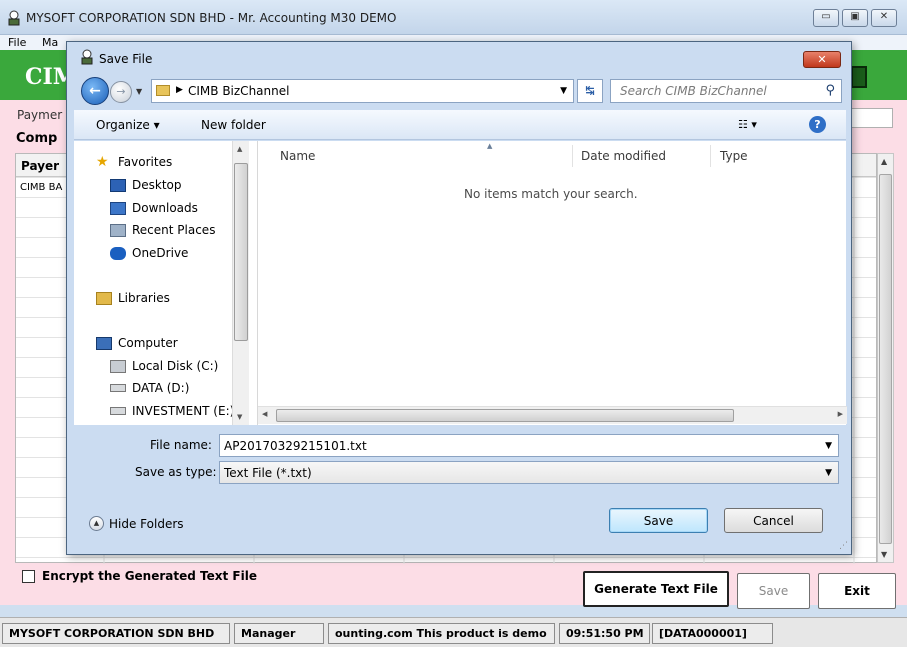 The width and height of the screenshot is (907, 647). What do you see at coordinates (40, 166) in the screenshot?
I see `grid-header-payer: Payer` at bounding box center [40, 166].